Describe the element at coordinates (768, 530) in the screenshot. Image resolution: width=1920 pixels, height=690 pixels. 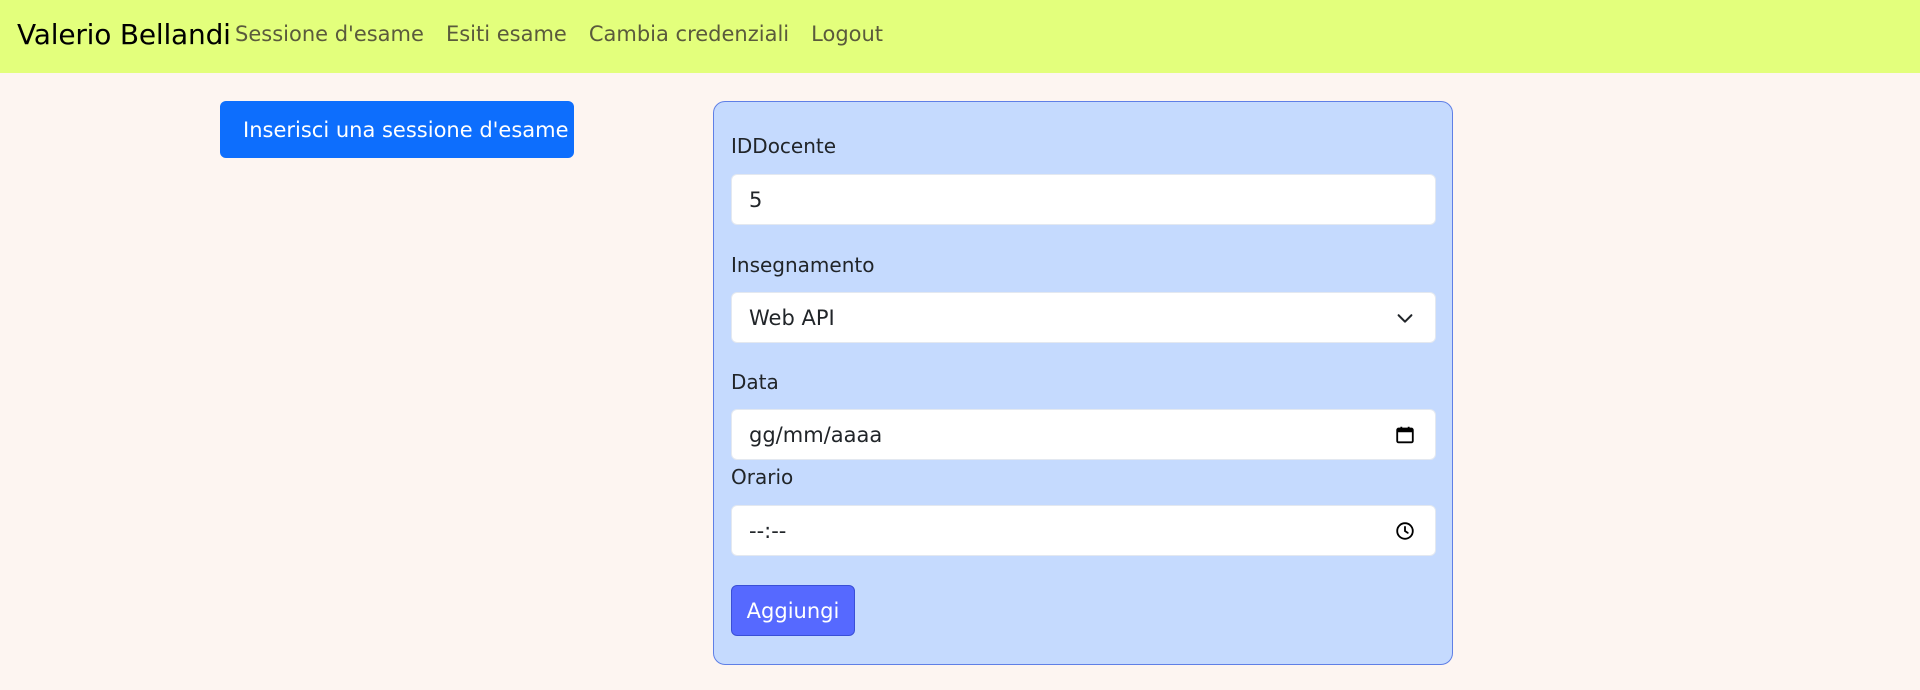
I see `orario-placeholder: --:--` at that location.